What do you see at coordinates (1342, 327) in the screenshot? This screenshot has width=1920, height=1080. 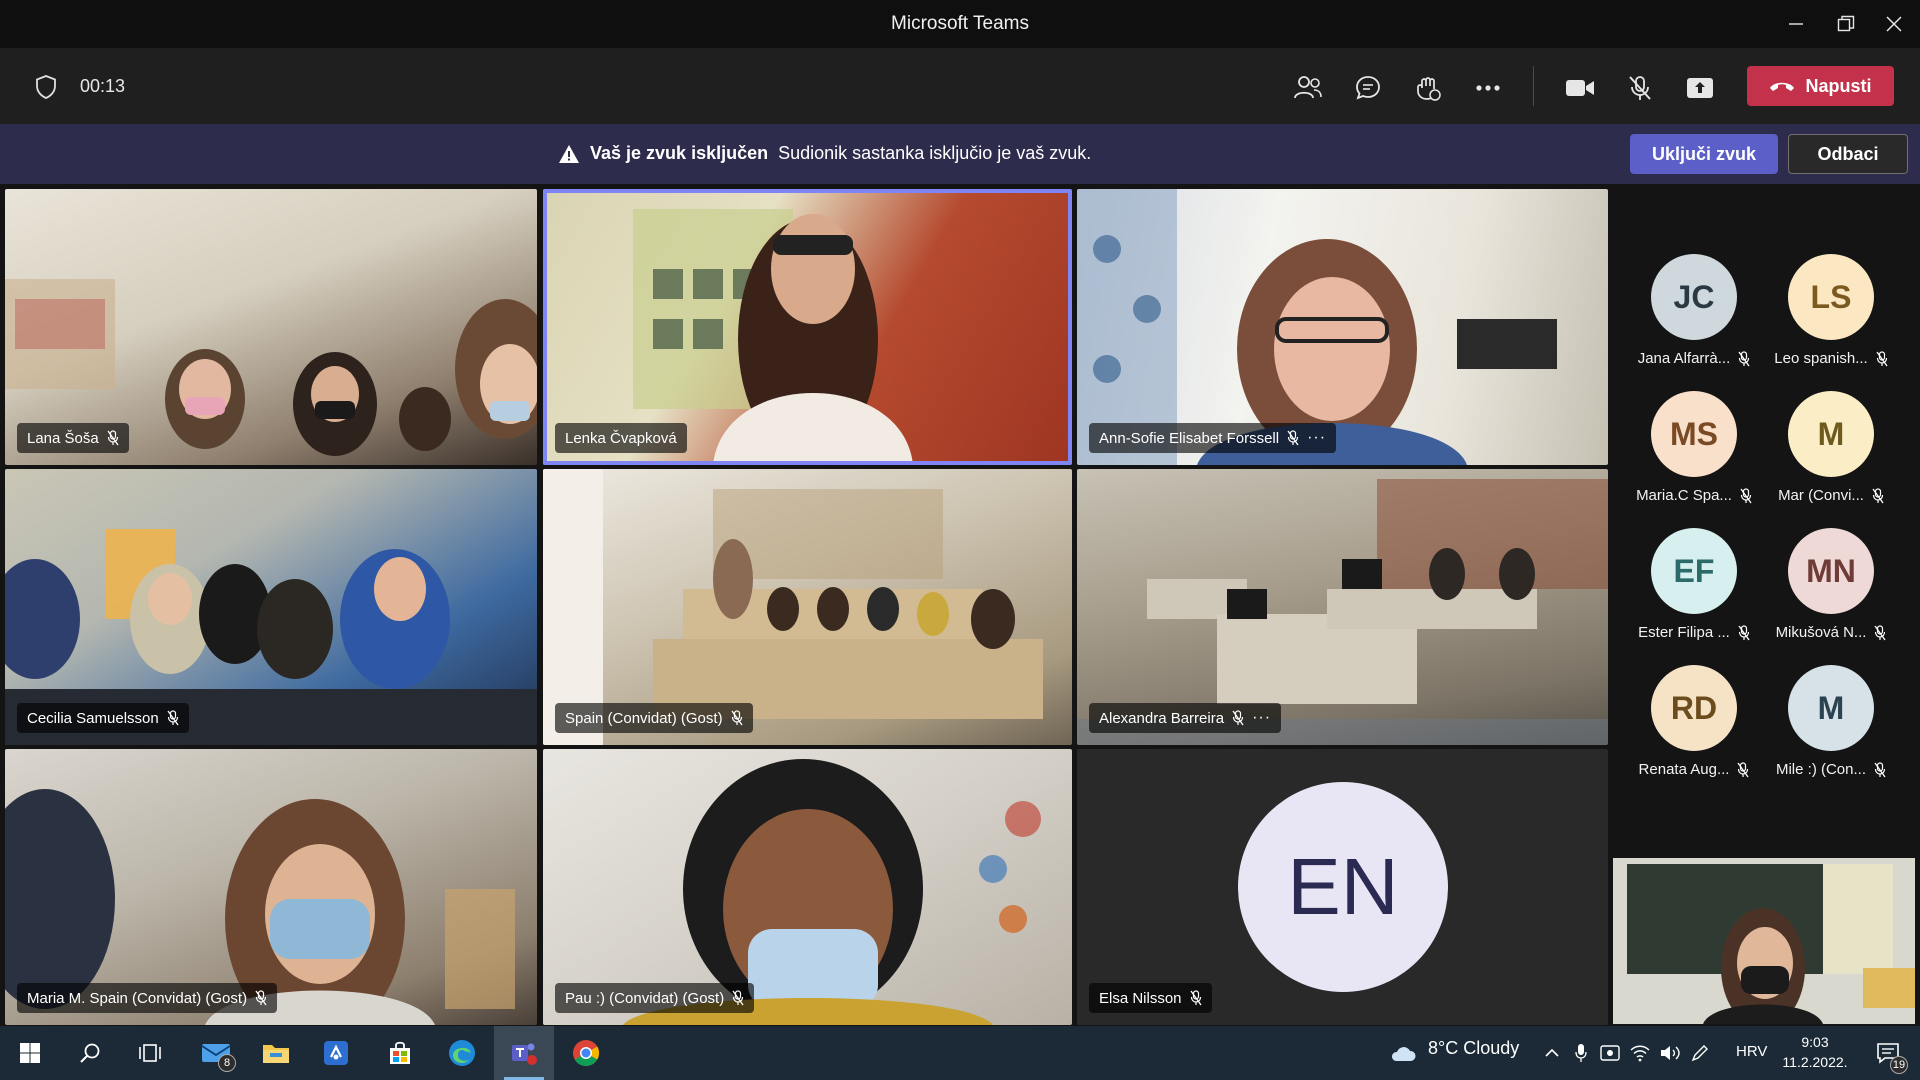 I see `video-tile: Ann-Sofie Elisabet Forssell ···` at bounding box center [1342, 327].